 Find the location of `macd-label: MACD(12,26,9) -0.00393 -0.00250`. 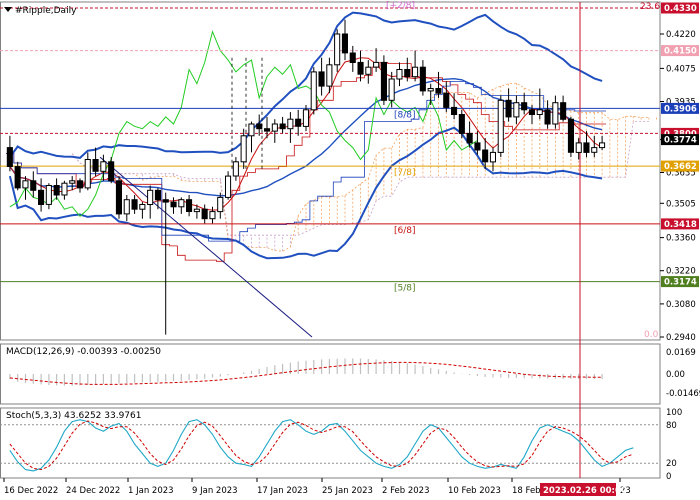

macd-label: MACD(12,26,9) -0.00393 -0.00250 is located at coordinates (83, 352).